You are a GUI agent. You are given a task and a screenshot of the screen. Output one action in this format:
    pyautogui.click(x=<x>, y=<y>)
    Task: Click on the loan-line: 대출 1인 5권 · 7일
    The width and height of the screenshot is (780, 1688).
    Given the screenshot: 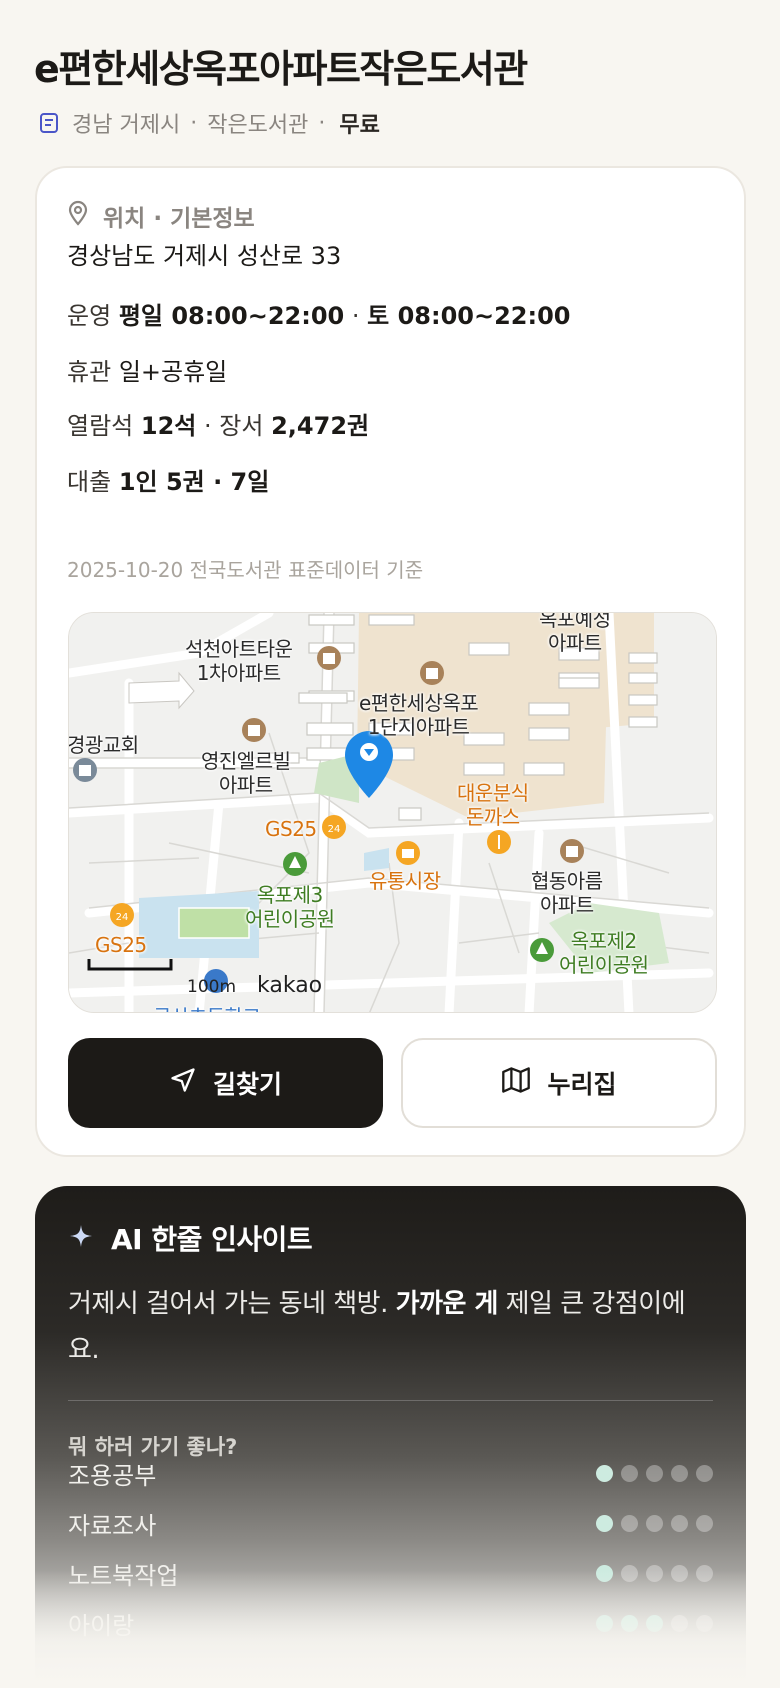 What is the action you would take?
    pyautogui.click(x=168, y=479)
    